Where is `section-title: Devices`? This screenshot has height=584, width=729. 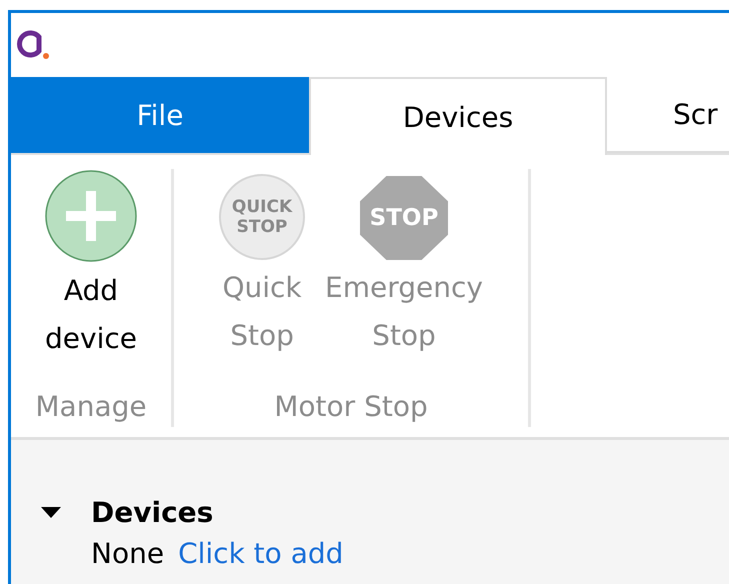
section-title: Devices is located at coordinates (152, 512).